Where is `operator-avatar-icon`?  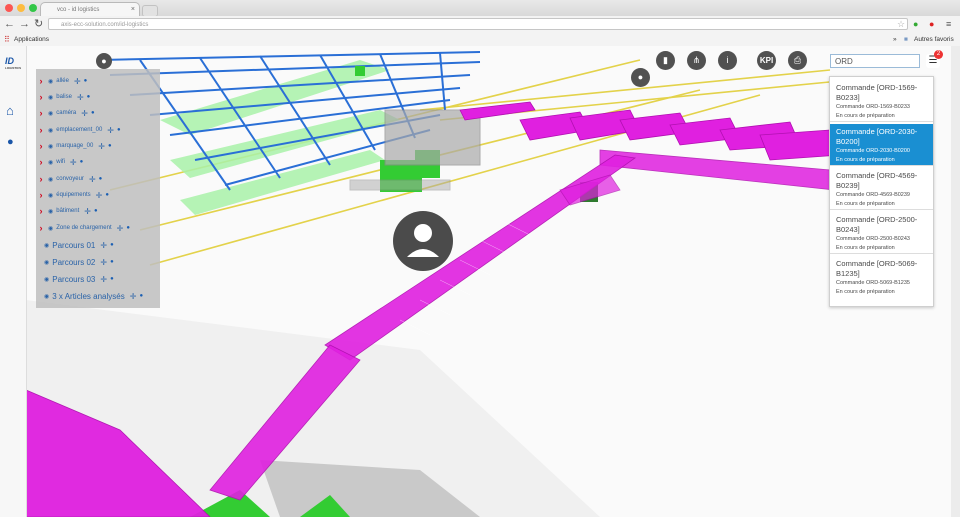 operator-avatar-icon is located at coordinates (423, 241).